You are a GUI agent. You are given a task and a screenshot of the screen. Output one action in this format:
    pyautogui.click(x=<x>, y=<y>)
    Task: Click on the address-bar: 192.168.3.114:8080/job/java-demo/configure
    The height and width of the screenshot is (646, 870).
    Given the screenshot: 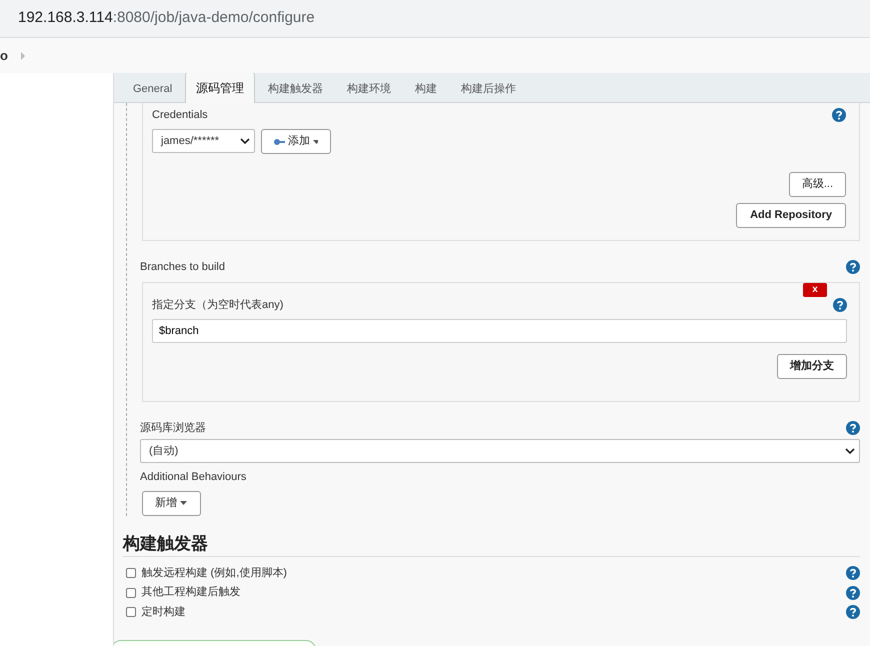 What is the action you would take?
    pyautogui.click(x=435, y=19)
    